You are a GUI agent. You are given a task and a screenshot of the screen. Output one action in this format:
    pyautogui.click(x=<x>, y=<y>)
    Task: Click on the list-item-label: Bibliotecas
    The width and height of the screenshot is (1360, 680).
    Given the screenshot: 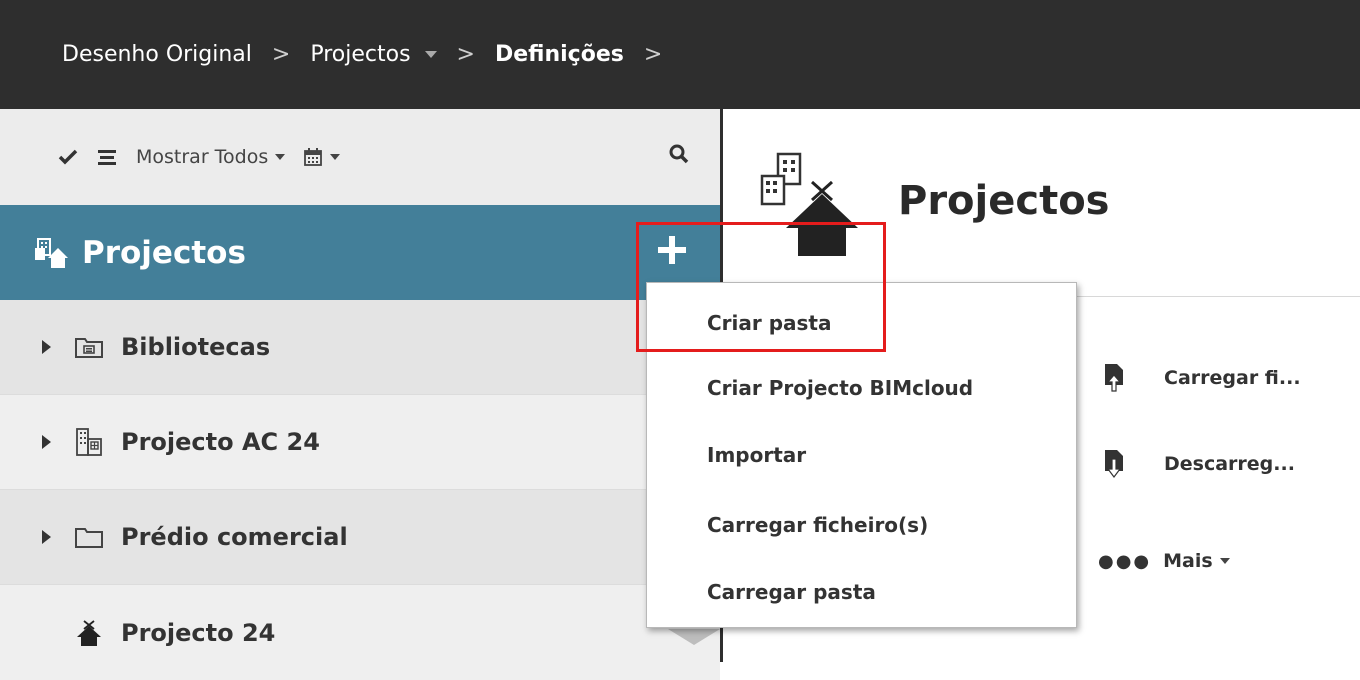 What is the action you would take?
    pyautogui.click(x=196, y=347)
    